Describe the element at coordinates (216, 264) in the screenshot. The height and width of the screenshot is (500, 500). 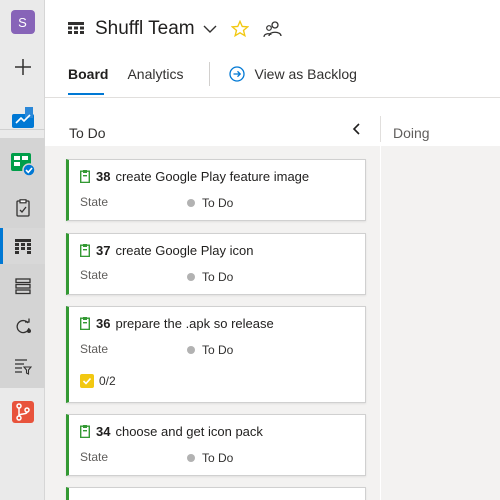
I see `work-item-card: 37 create Google Play icon State To Do` at that location.